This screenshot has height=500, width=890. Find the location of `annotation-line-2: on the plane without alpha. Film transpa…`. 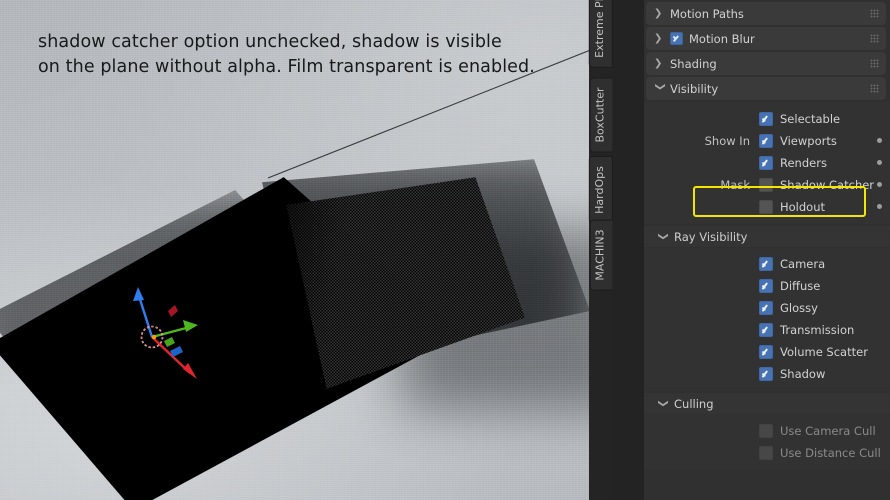

annotation-line-2: on the plane without alpha. Film transpa… is located at coordinates (286, 67).